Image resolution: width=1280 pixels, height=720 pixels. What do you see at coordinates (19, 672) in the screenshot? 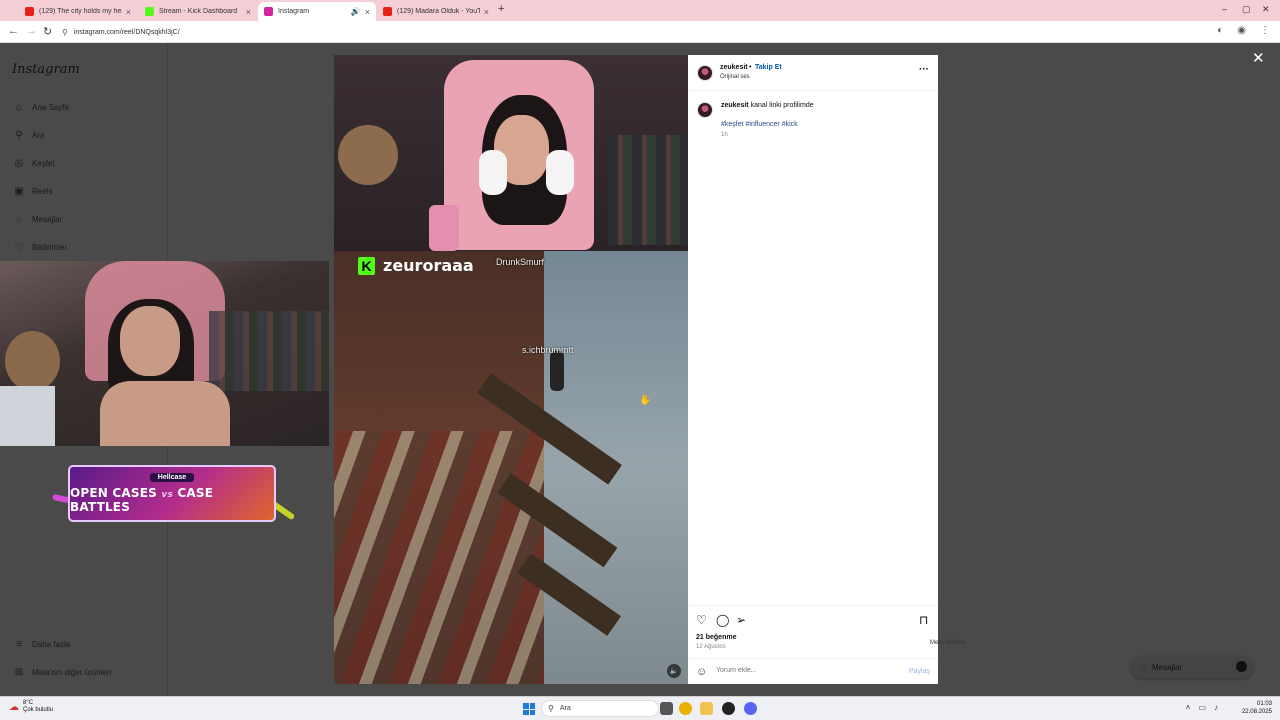
I see `meta-icon: ⊞` at bounding box center [19, 672].